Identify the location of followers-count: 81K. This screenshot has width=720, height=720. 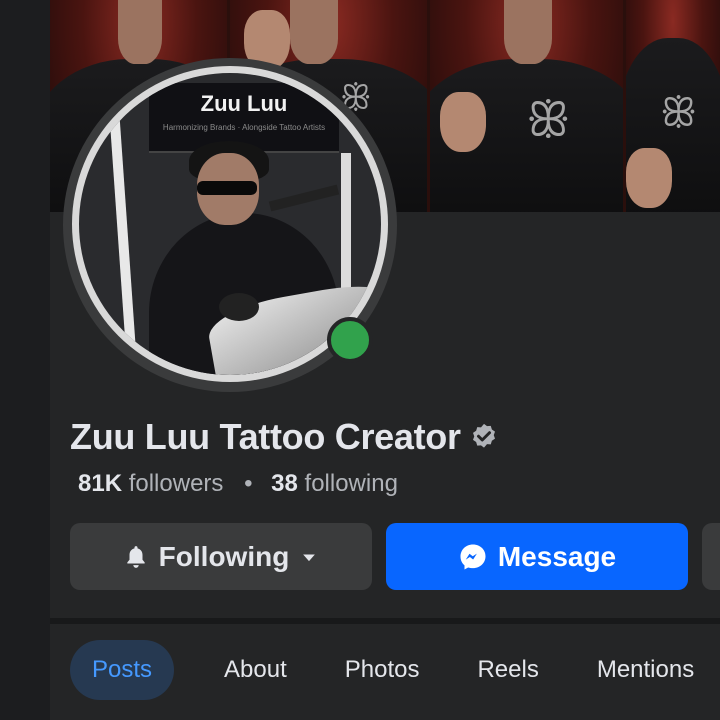
(100, 483).